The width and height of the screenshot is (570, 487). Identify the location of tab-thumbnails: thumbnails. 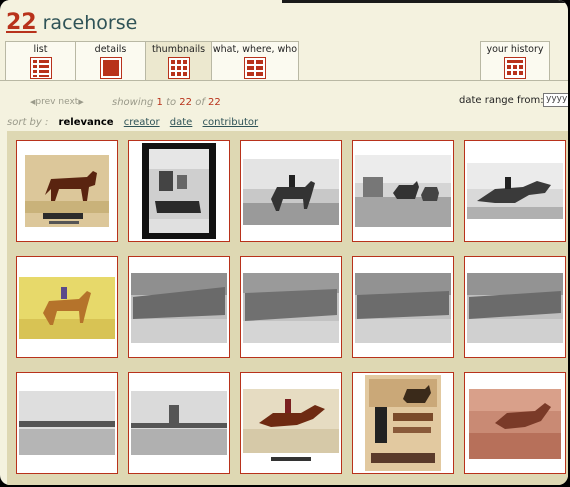
(178, 61).